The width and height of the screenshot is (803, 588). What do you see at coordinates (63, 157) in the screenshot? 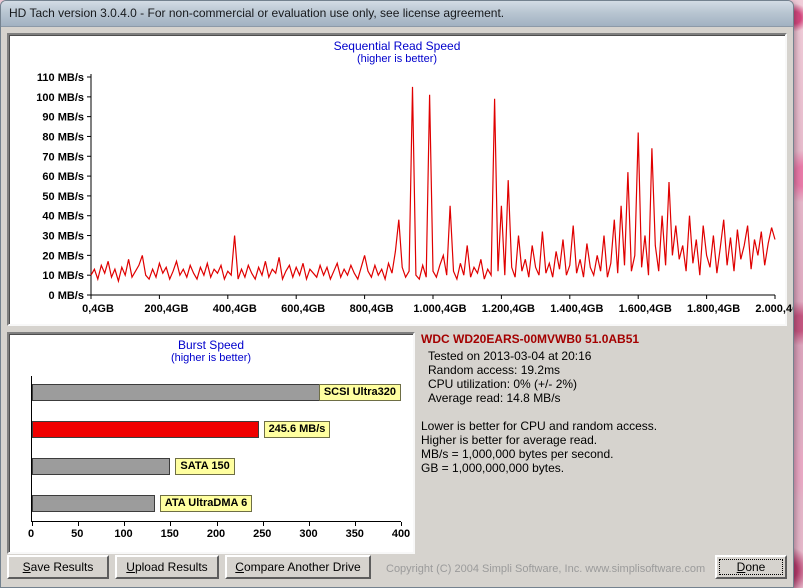
I see `svg-text: 70 MB/s` at bounding box center [63, 157].